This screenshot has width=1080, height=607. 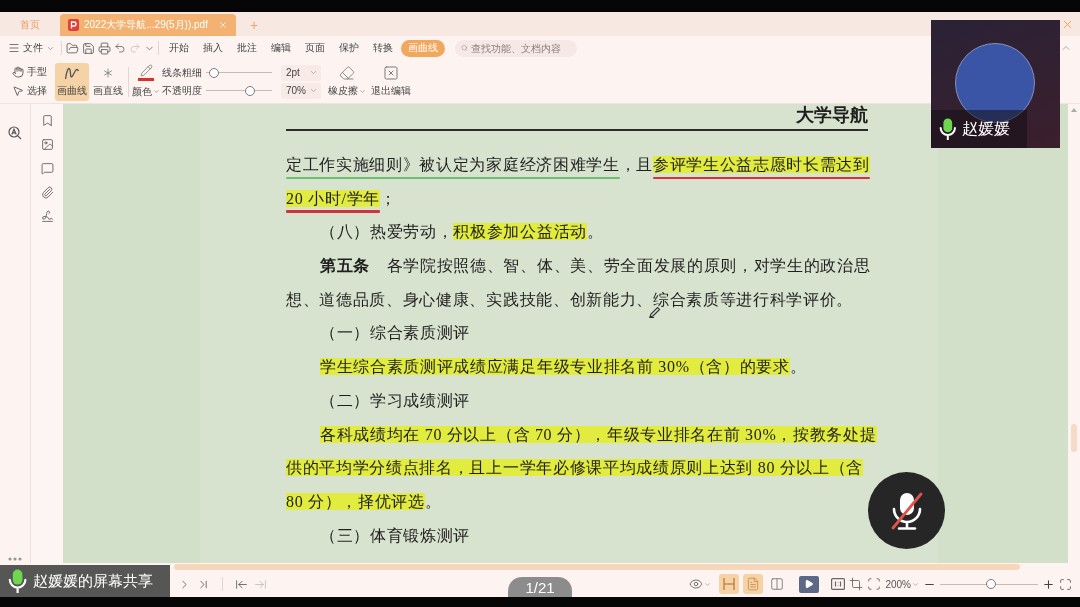 What do you see at coordinates (301, 72) in the screenshot?
I see `line-width-dropdown: 2pt` at bounding box center [301, 72].